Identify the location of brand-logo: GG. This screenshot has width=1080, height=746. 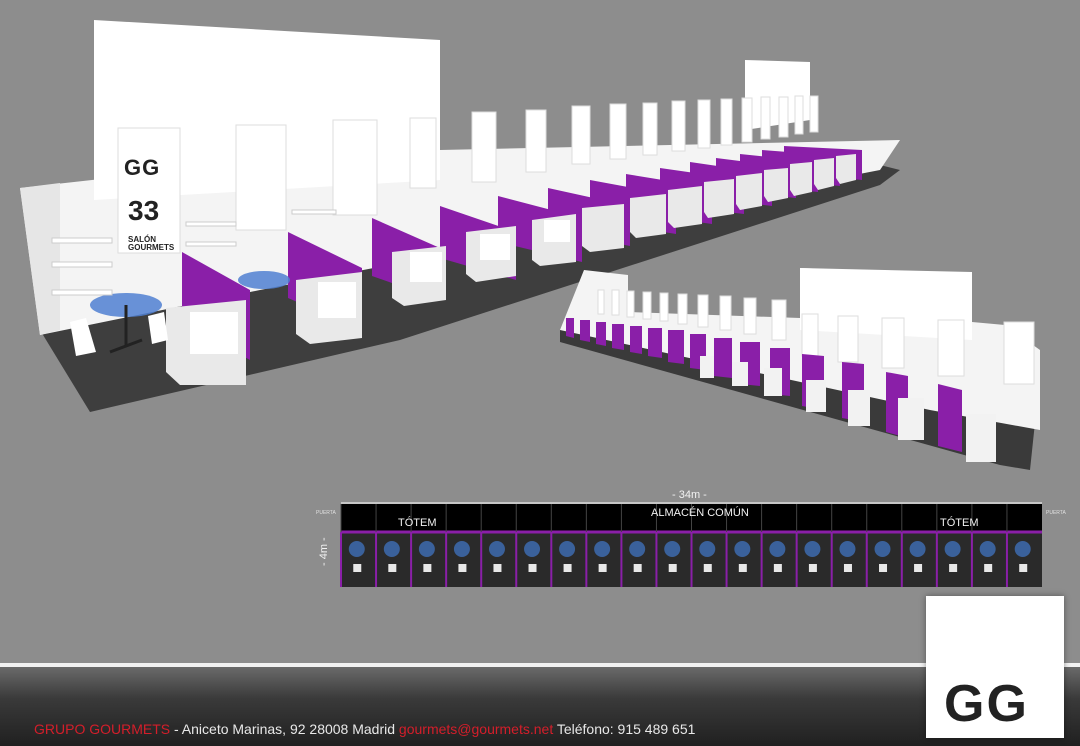
(995, 667).